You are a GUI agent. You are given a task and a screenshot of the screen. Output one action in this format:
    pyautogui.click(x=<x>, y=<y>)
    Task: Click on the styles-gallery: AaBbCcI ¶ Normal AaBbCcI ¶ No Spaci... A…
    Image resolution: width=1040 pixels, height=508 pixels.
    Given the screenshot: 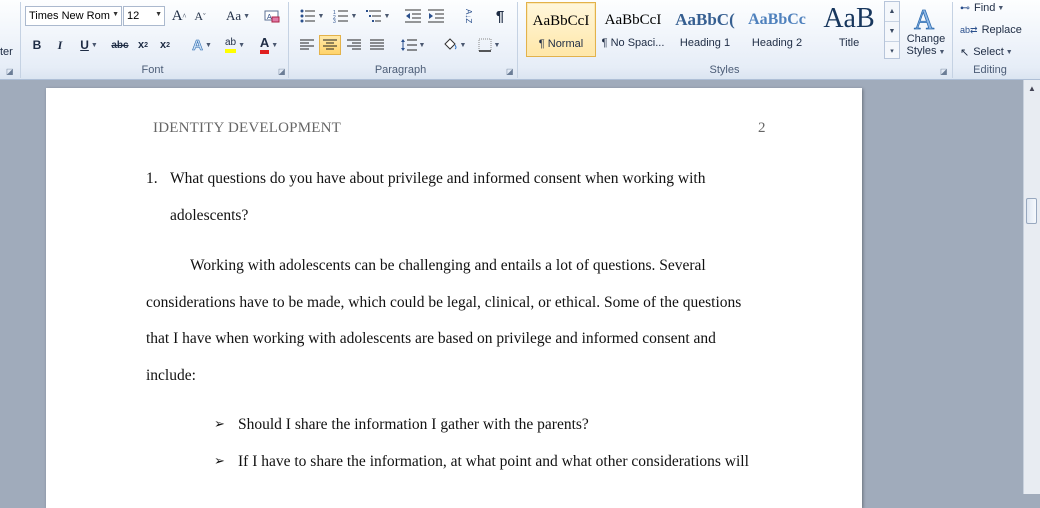 What is the action you would take?
    pyautogui.click(x=704, y=31)
    